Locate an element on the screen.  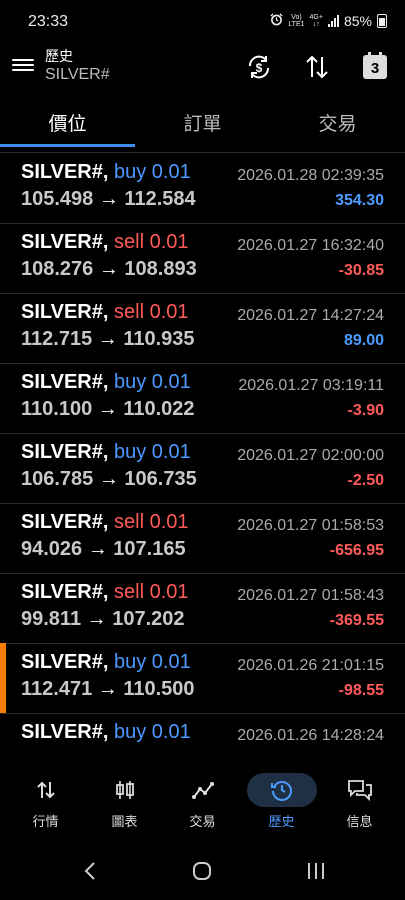
home-icon is located at coordinates (202, 871).